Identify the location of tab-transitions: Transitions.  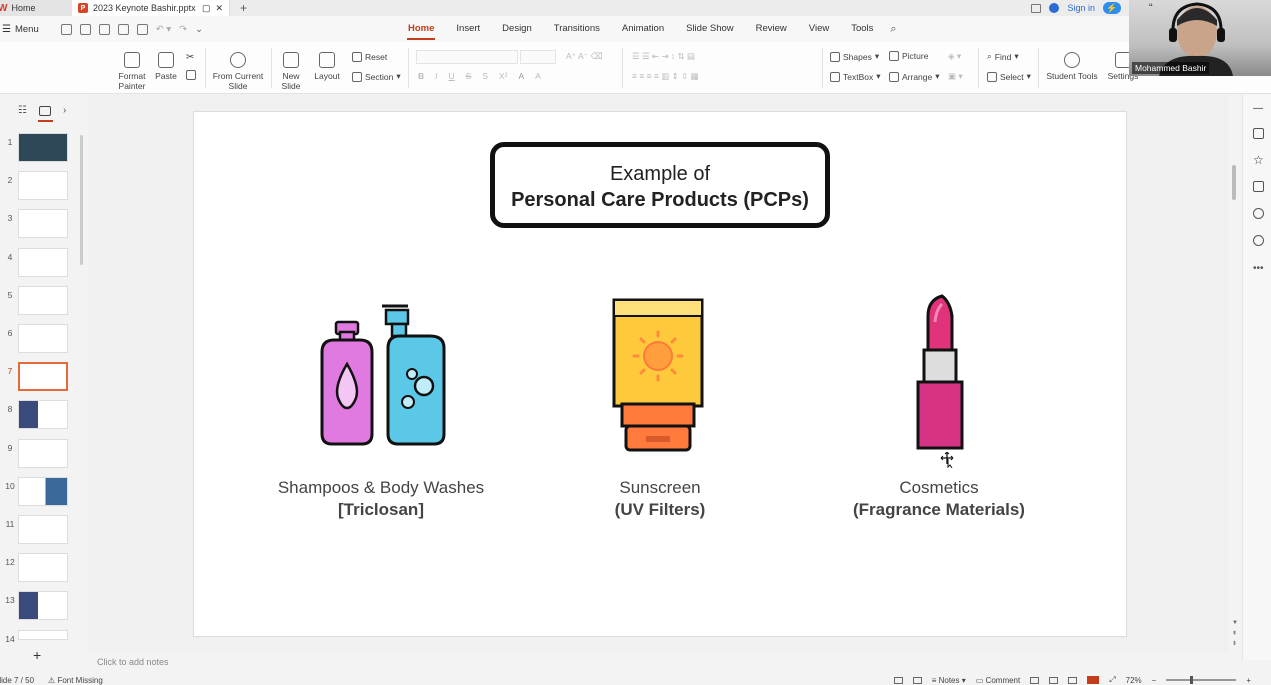
(577, 29).